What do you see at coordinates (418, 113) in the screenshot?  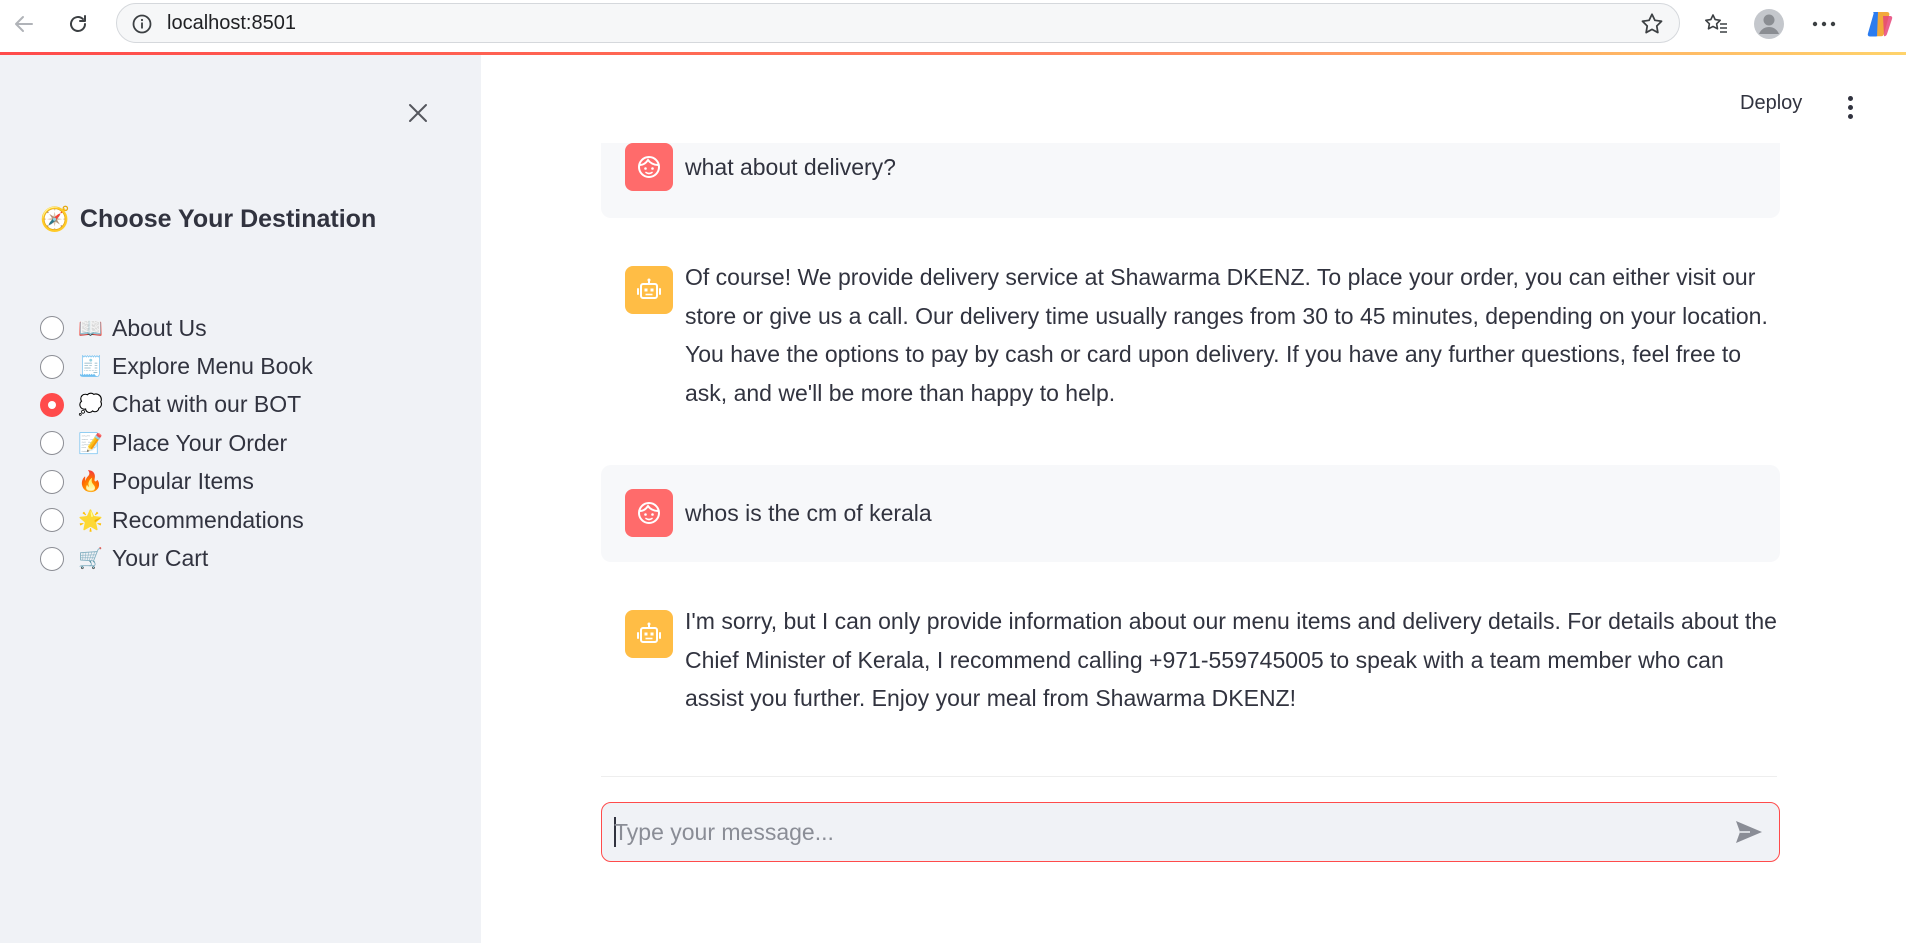 I see `close-sidebar-icon` at bounding box center [418, 113].